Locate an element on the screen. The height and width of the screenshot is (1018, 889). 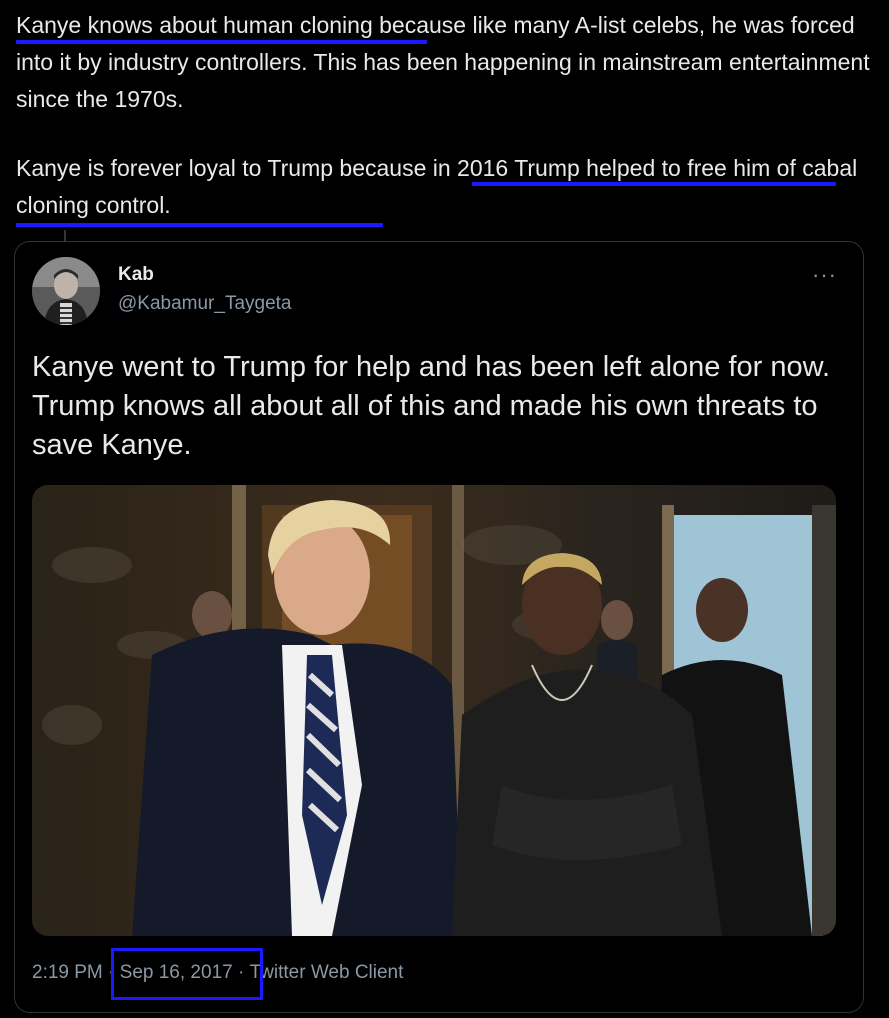
author-name: Kab is located at coordinates (136, 275).